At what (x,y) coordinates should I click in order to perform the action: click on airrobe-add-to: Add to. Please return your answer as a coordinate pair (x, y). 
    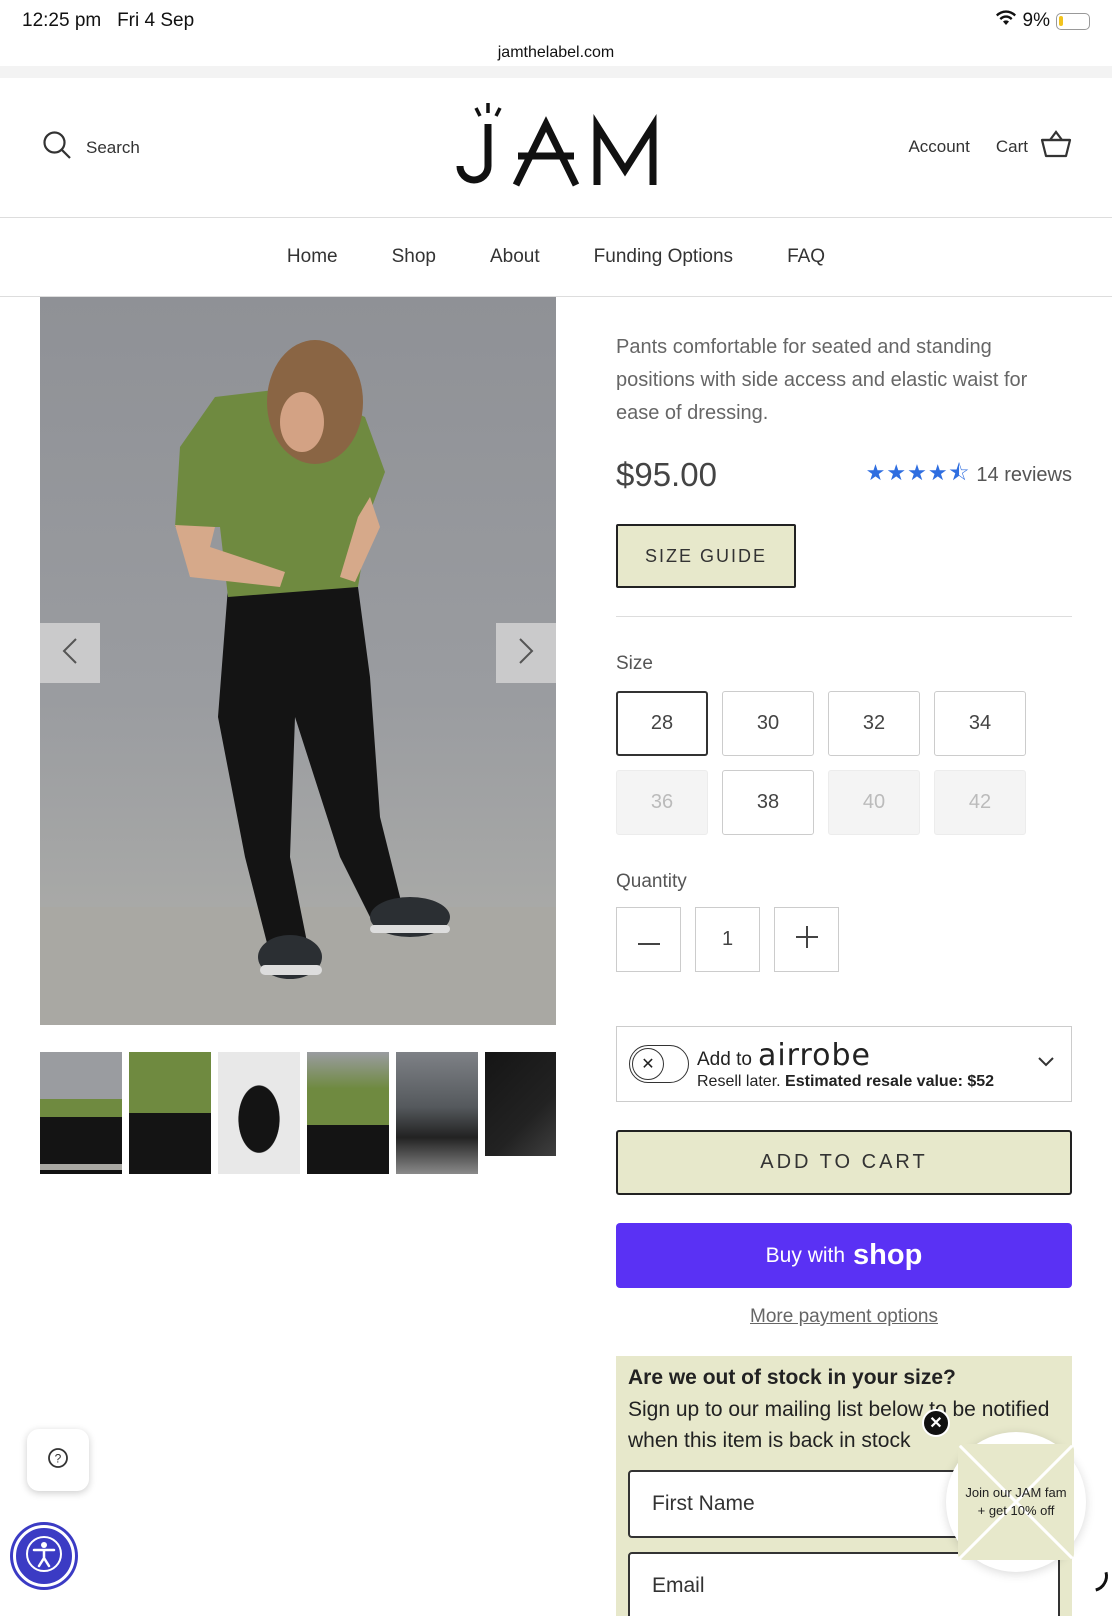
    Looking at the image, I should click on (724, 1059).